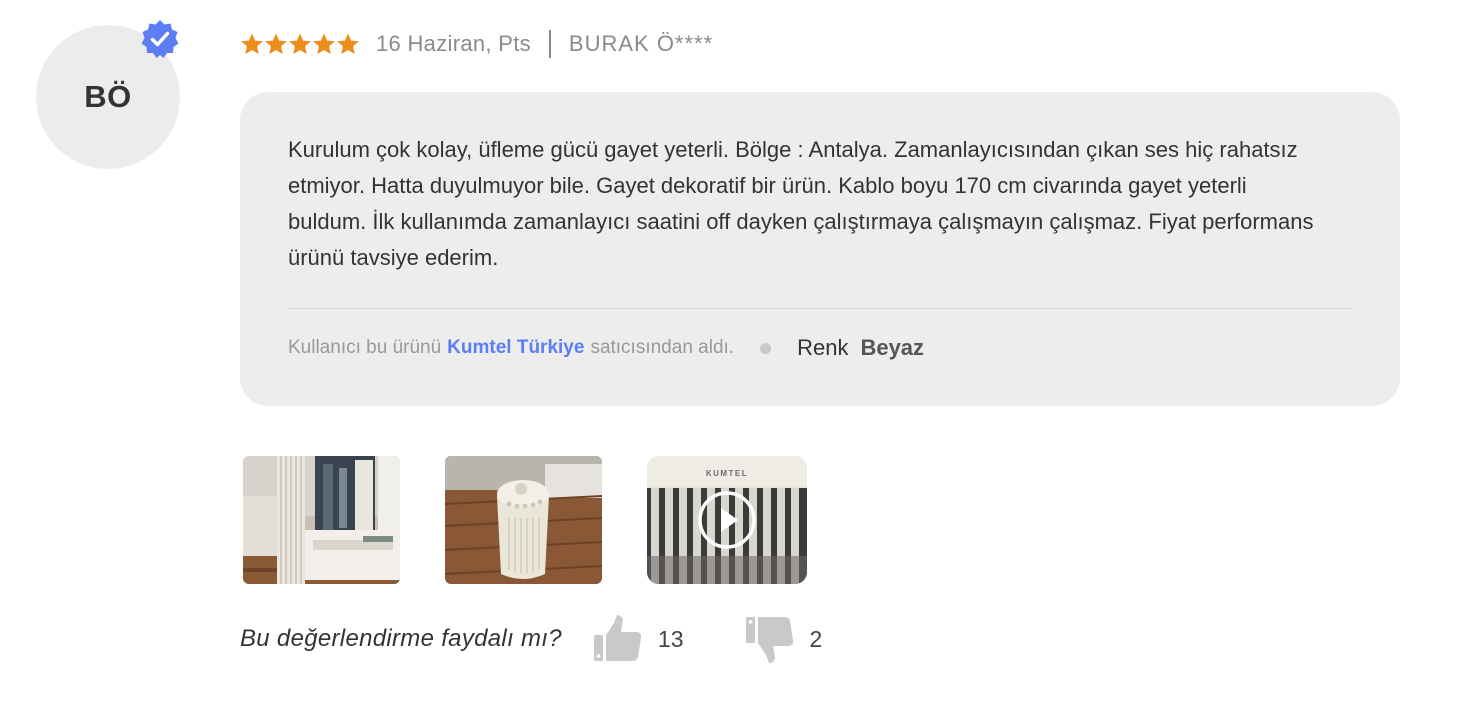  I want to click on like-button: 13, so click(638, 639).